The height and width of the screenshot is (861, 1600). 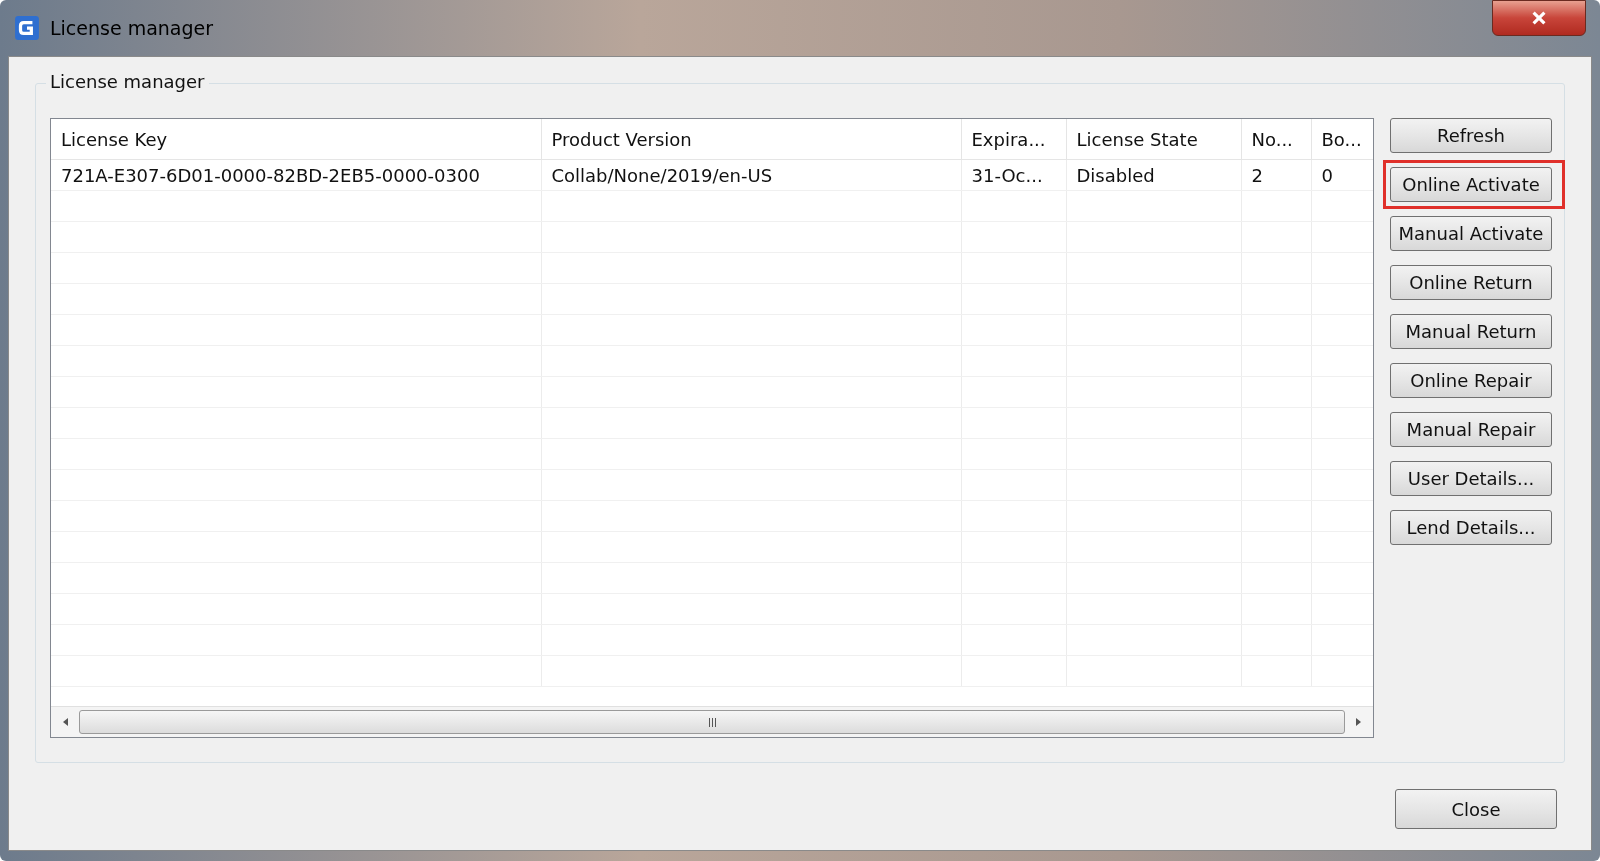 I want to click on window-title: License manager, so click(x=132, y=28).